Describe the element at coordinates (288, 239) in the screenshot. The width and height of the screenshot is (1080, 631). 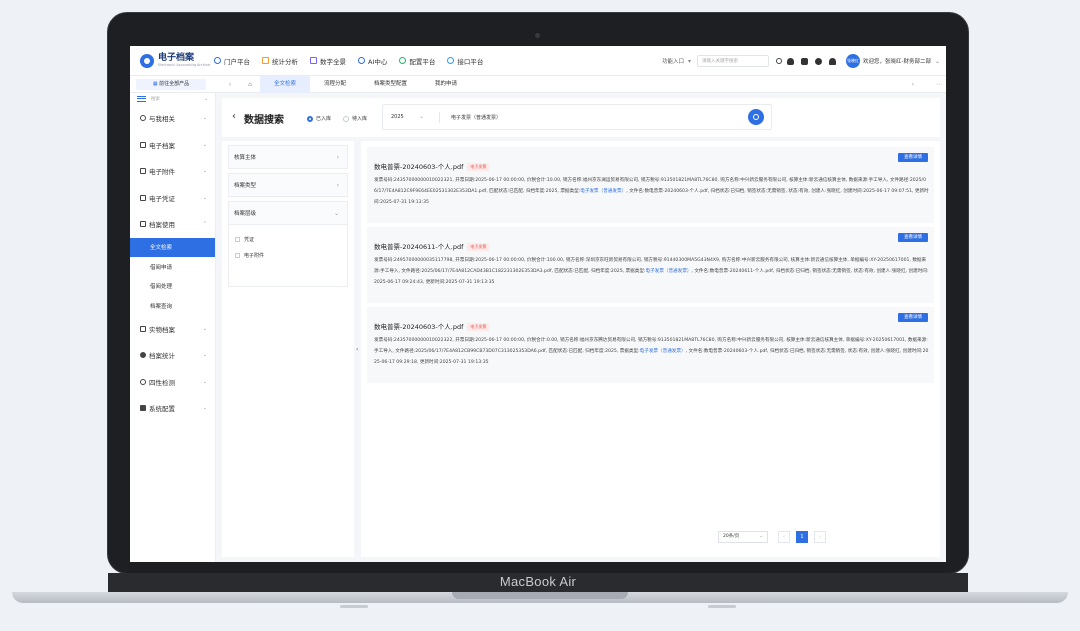
I see `option-voucher: 凭证` at that location.